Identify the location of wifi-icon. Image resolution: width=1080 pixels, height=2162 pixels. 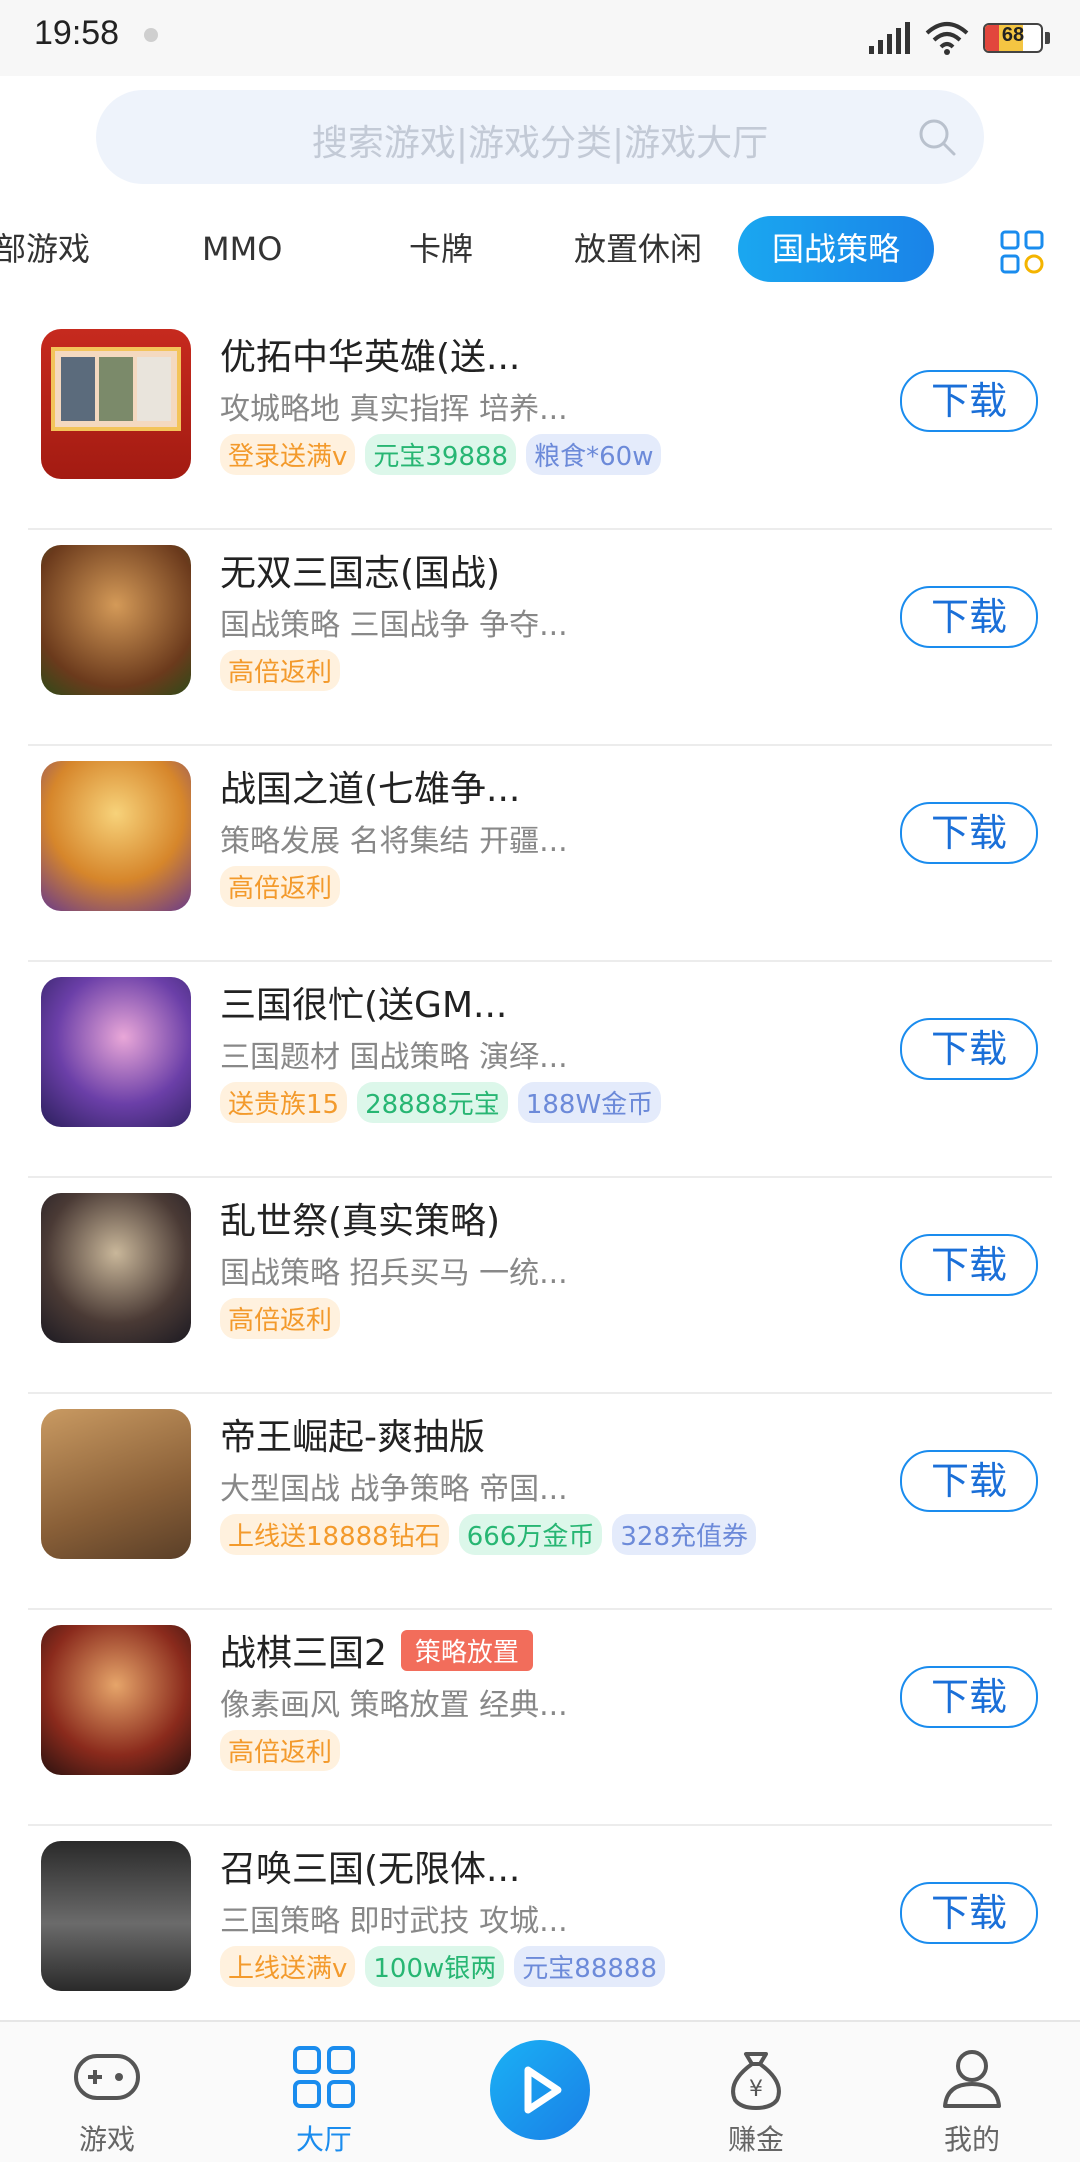
(947, 38).